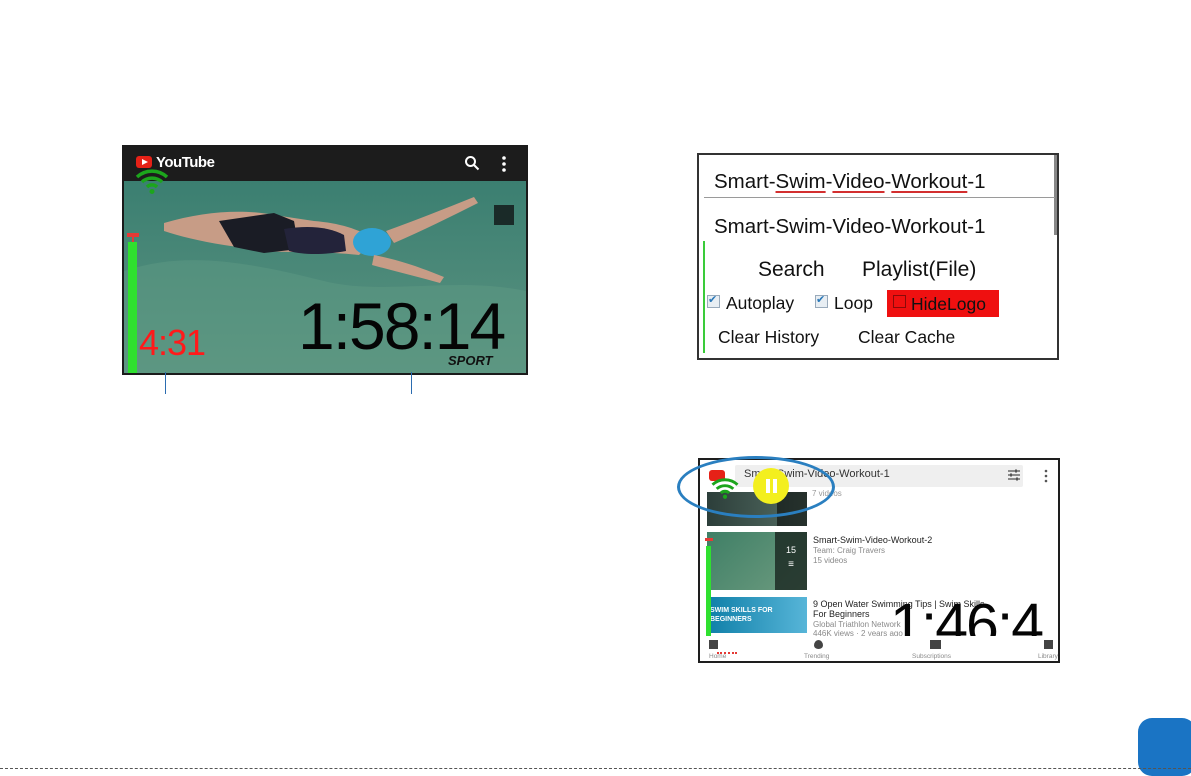  I want to click on playlist-file-button: Playlist(File), so click(919, 270).